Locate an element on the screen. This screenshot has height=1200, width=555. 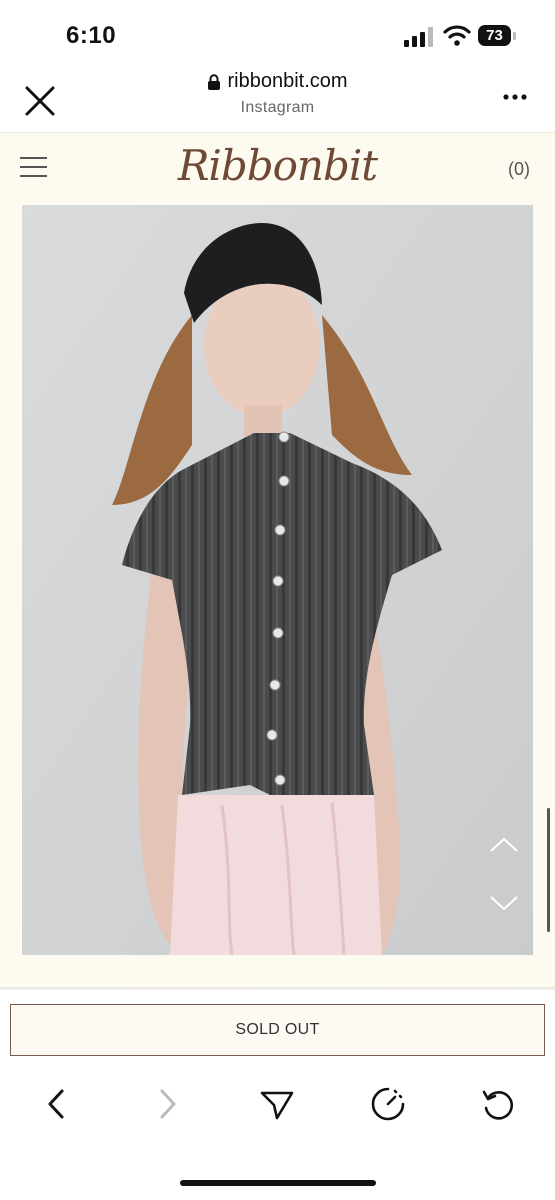
home-indicator is located at coordinates (278, 1183).